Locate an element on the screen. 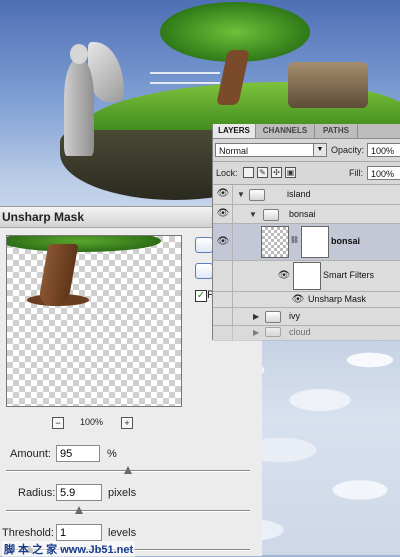  layer-row-ivy: ▶ ivy is located at coordinates (306, 317).